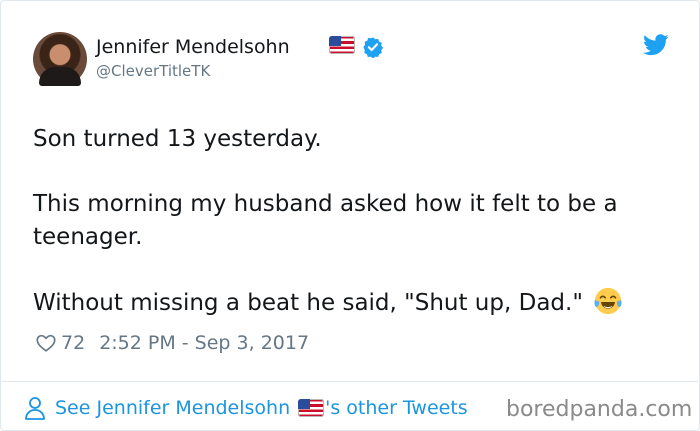 This screenshot has width=700, height=431. What do you see at coordinates (204, 343) in the screenshot?
I see `tweet-timestamp: 2:52 PM - Sep 3, 2017` at bounding box center [204, 343].